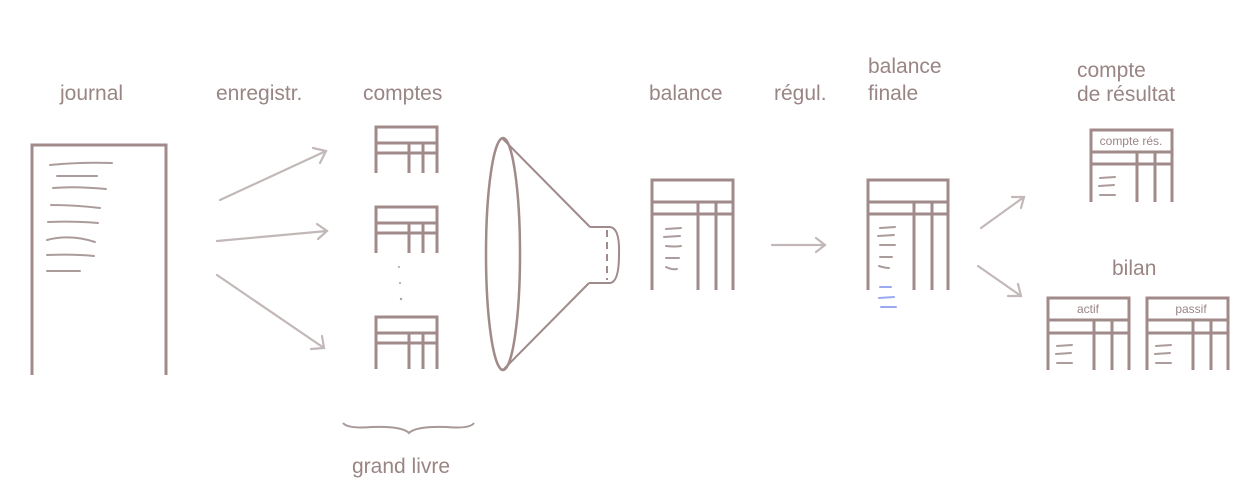 This screenshot has height=500, width=1250. I want to click on income-statement-table: compte rés., so click(1131, 165).